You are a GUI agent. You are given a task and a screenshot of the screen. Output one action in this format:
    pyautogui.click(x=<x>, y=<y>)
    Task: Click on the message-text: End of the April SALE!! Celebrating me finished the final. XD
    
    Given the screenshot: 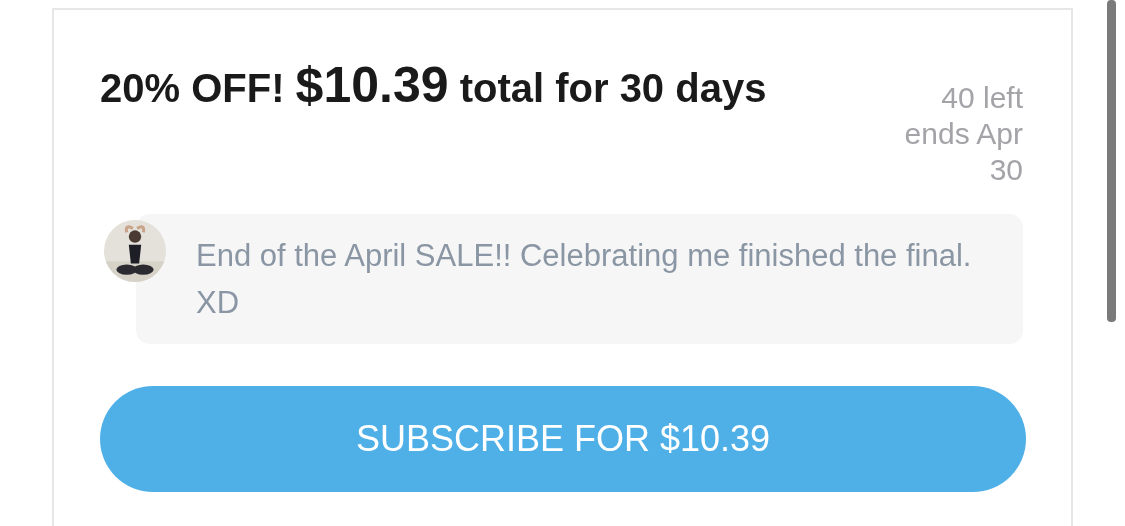 What is the action you would take?
    pyautogui.click(x=584, y=279)
    